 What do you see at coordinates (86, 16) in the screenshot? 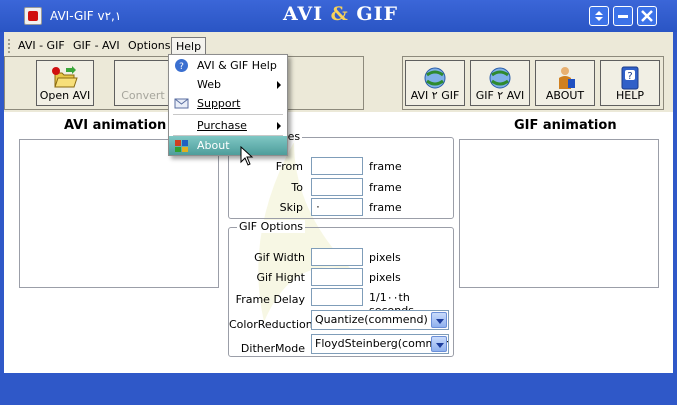
I see `window-title: AVI-GIF v۲,۱` at bounding box center [86, 16].